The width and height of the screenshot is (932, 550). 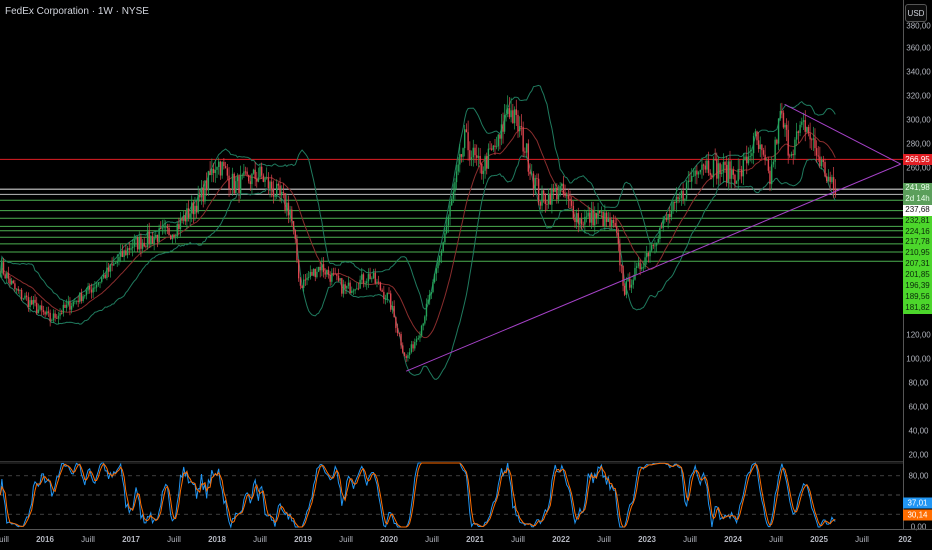 I want to click on support-price-label: 189,56, so click(x=917, y=297).